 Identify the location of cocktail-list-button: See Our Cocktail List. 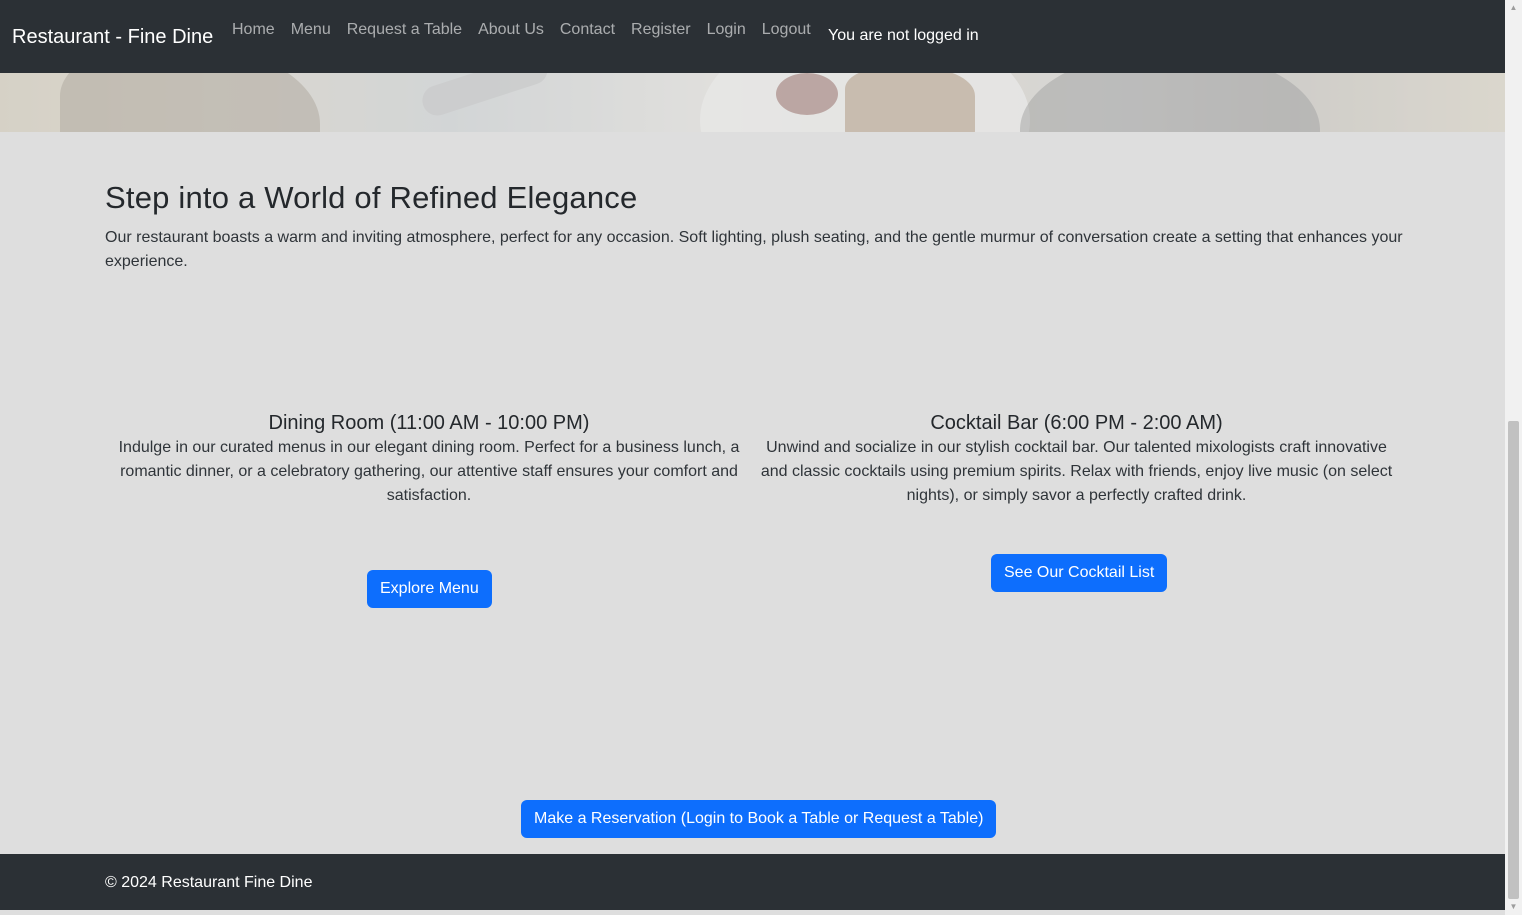
(1079, 573).